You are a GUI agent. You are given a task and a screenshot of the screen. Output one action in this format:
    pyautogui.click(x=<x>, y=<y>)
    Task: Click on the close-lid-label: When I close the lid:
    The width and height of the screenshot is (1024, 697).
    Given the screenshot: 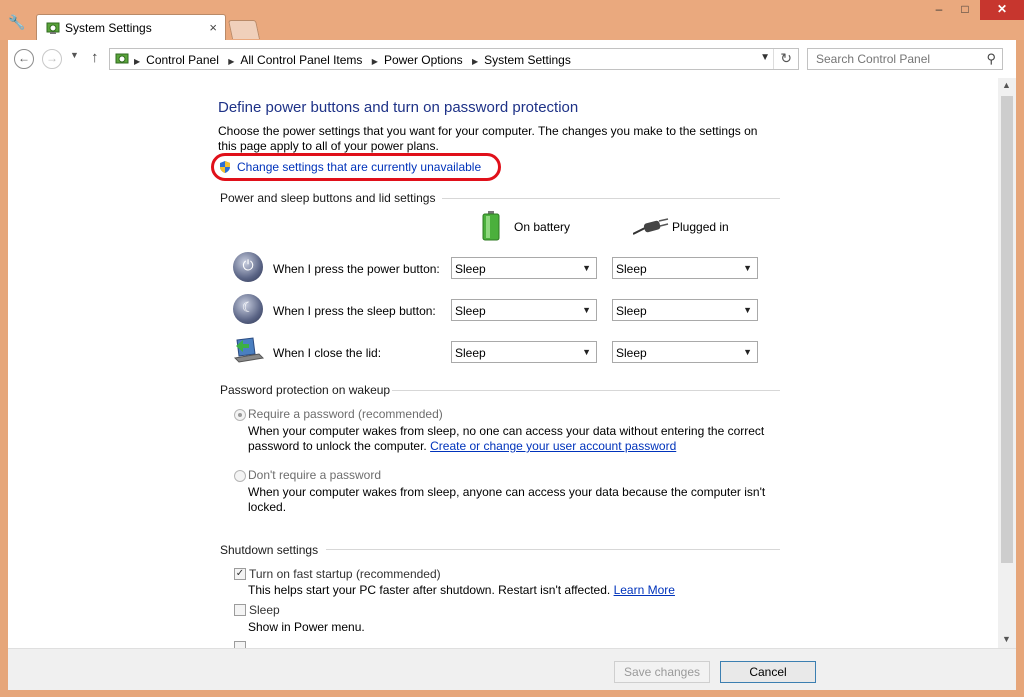 What is the action you would take?
    pyautogui.click(x=327, y=353)
    